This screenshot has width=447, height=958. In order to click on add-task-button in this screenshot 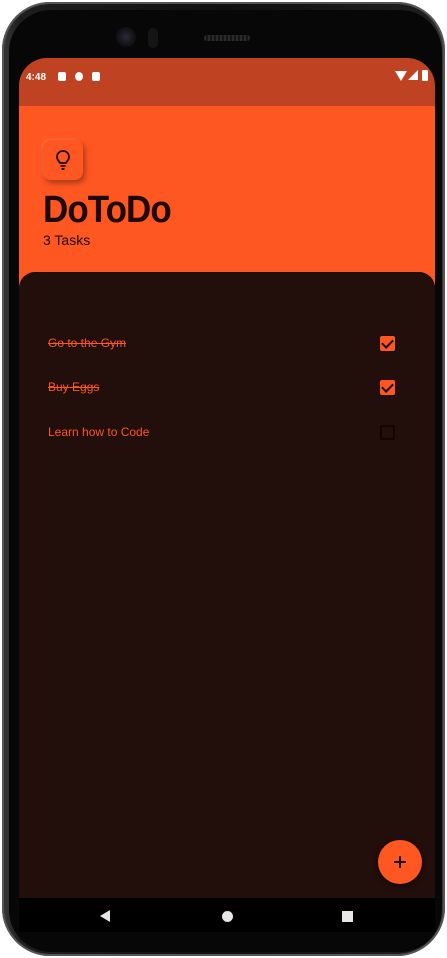, I will do `click(400, 862)`.